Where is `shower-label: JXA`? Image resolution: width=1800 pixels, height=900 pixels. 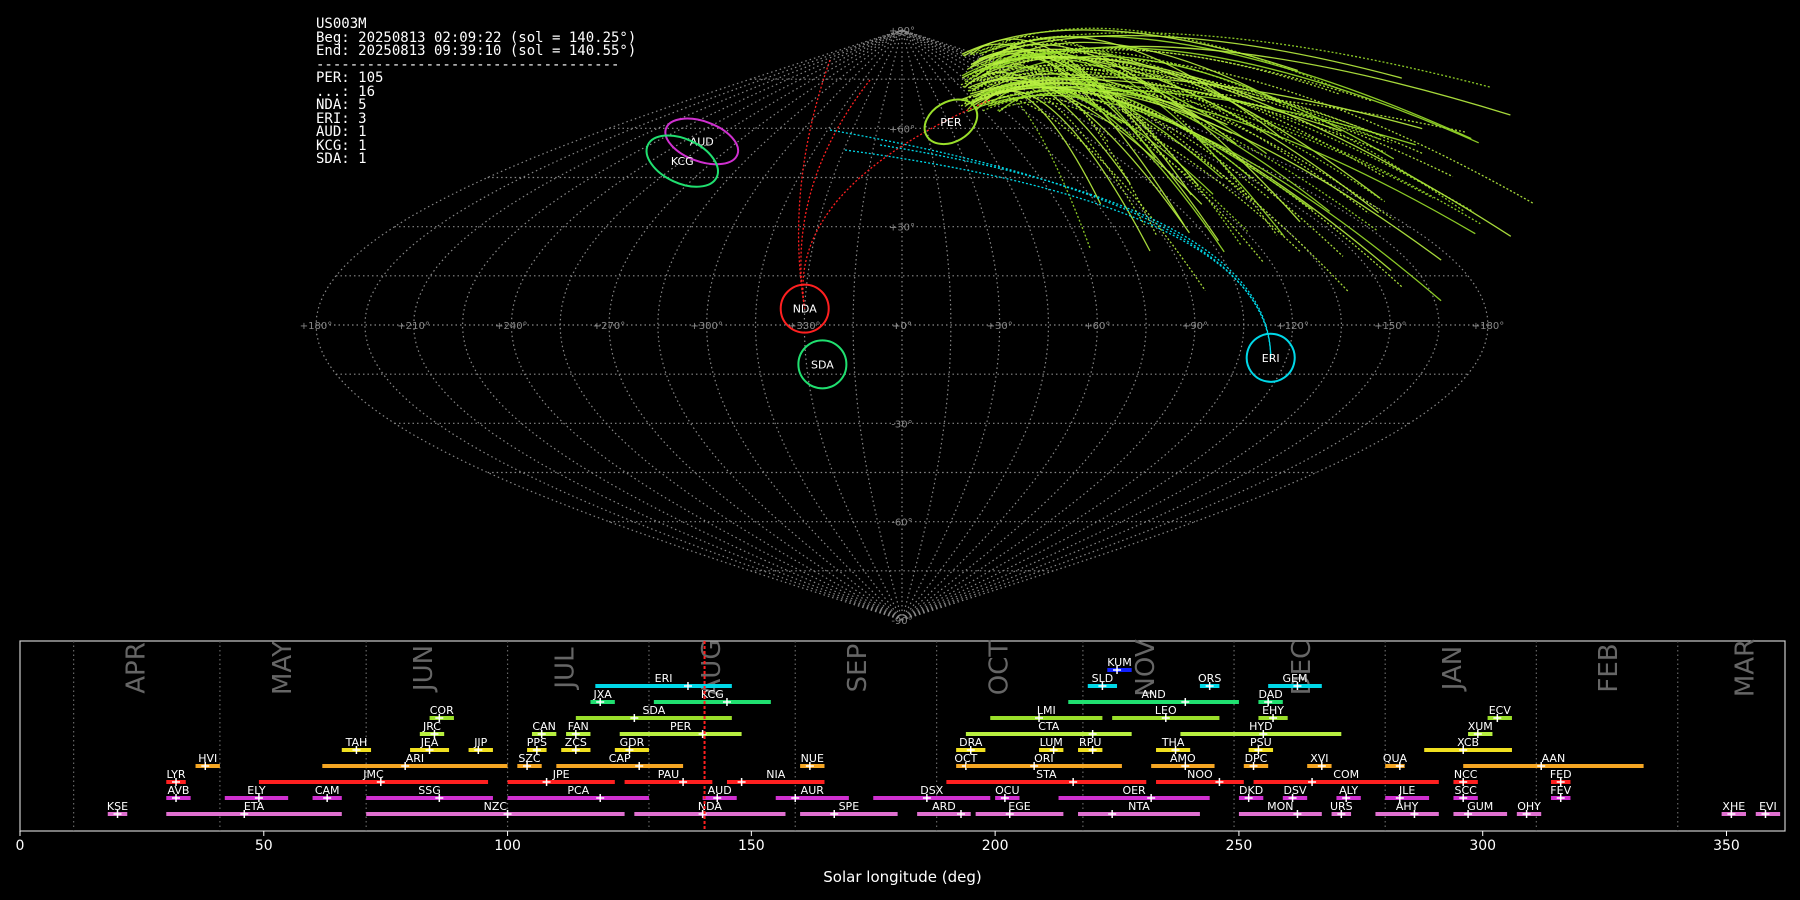
shower-label: JXA is located at coordinates (602, 694).